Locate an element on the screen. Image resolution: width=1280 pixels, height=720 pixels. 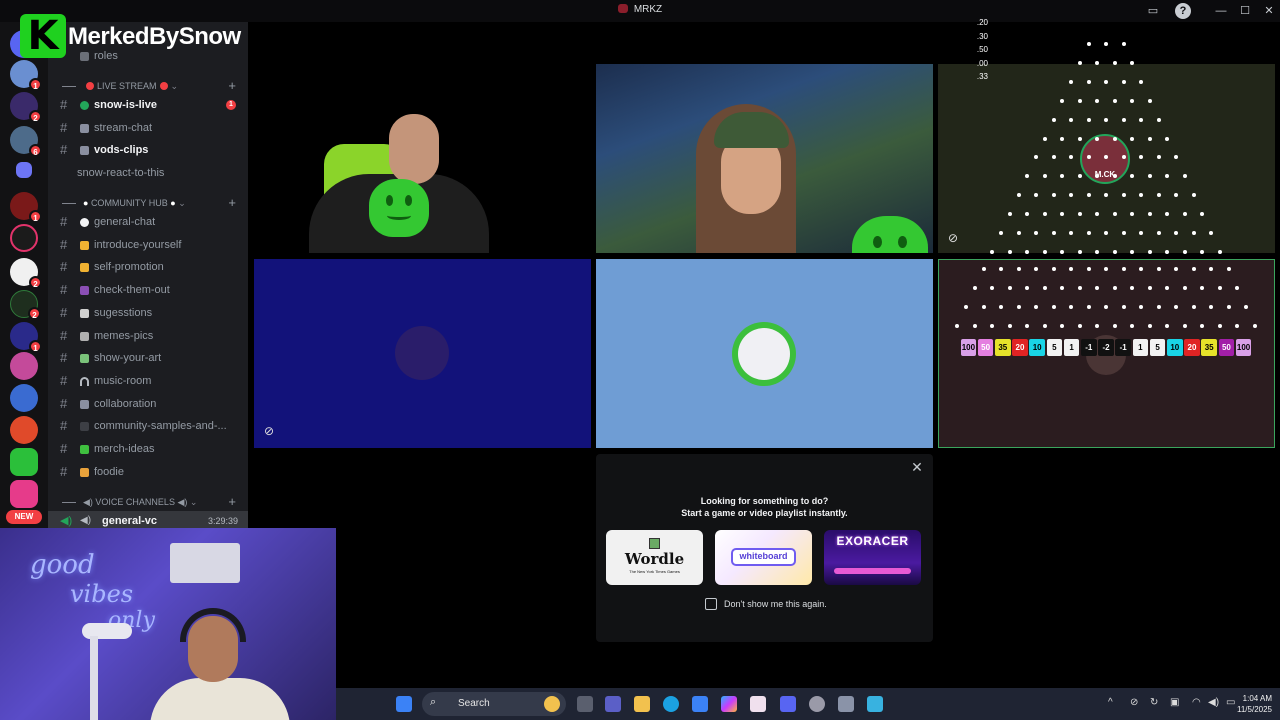
volume-icon: ◀) is located at coordinates (1213, 702).